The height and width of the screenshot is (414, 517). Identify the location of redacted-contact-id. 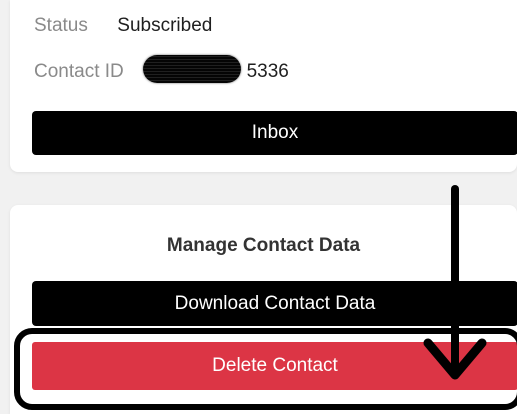
(192, 69).